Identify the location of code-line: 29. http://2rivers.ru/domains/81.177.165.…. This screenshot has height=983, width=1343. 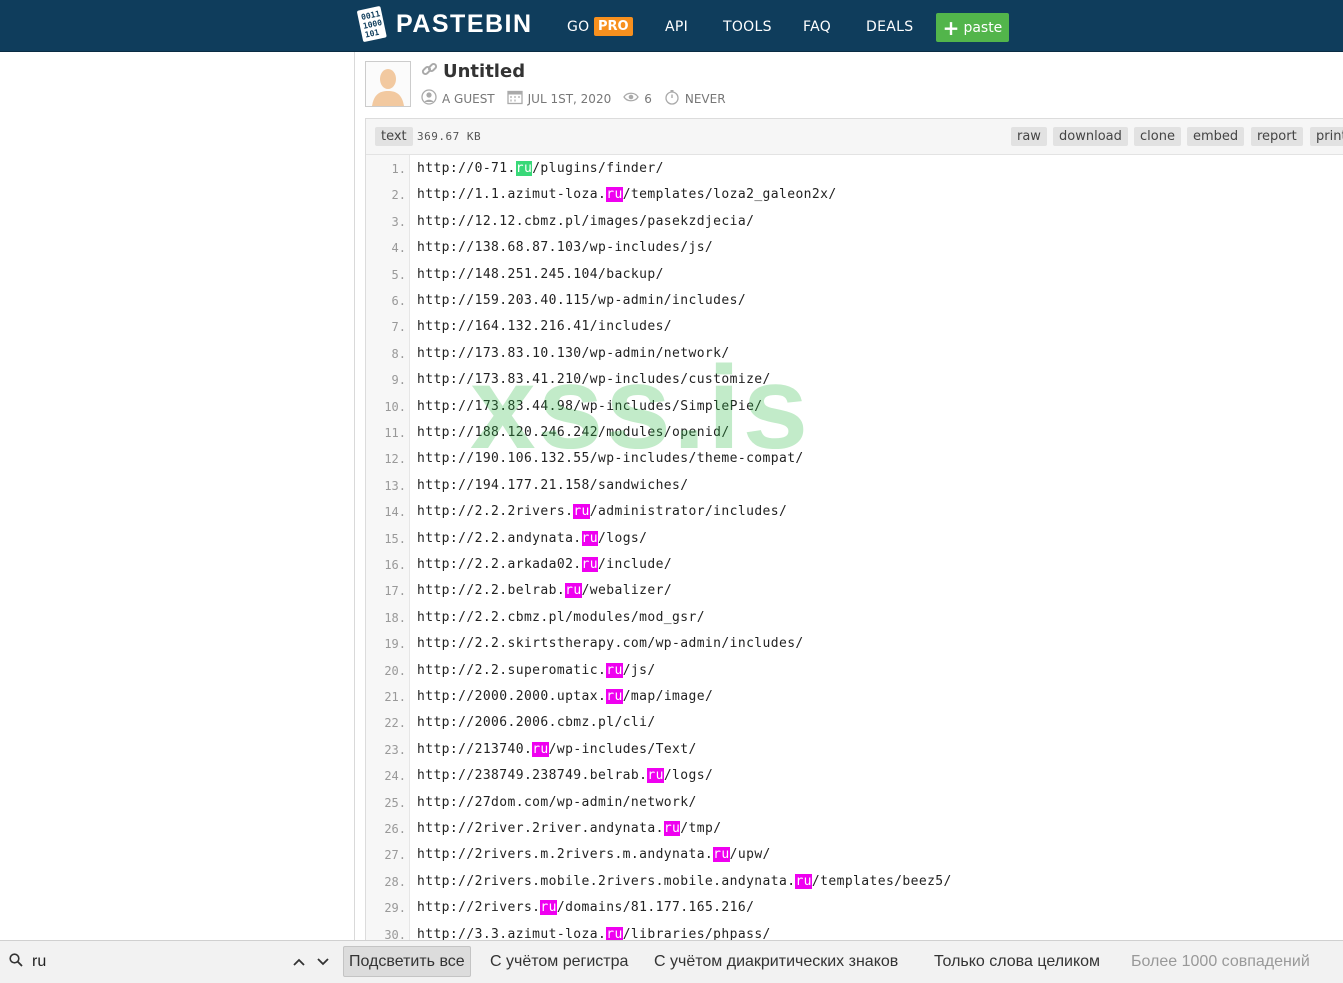
(854, 907).